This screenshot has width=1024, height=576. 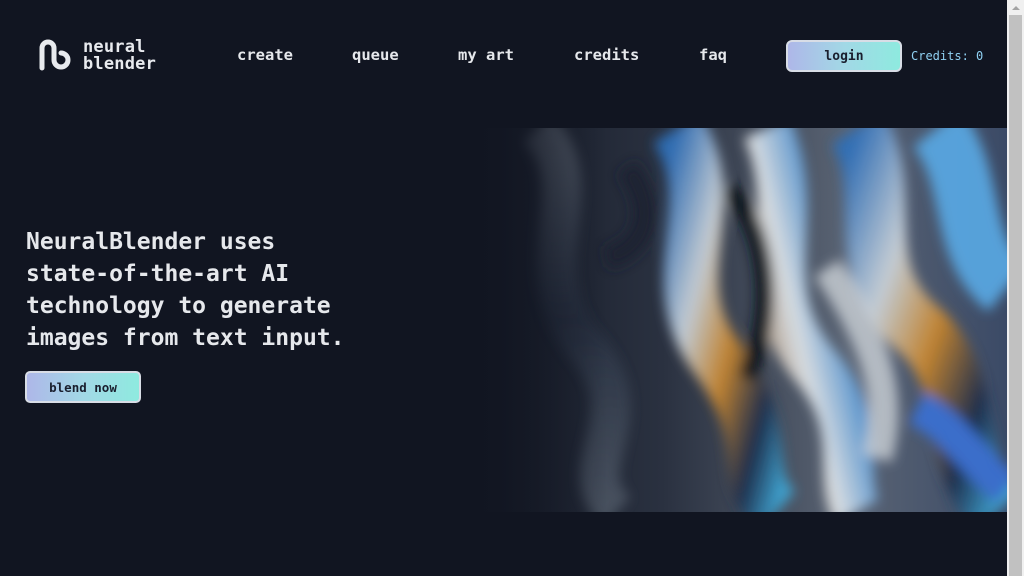 What do you see at coordinates (542, 320) in the screenshot?
I see `image-fade-overlay` at bounding box center [542, 320].